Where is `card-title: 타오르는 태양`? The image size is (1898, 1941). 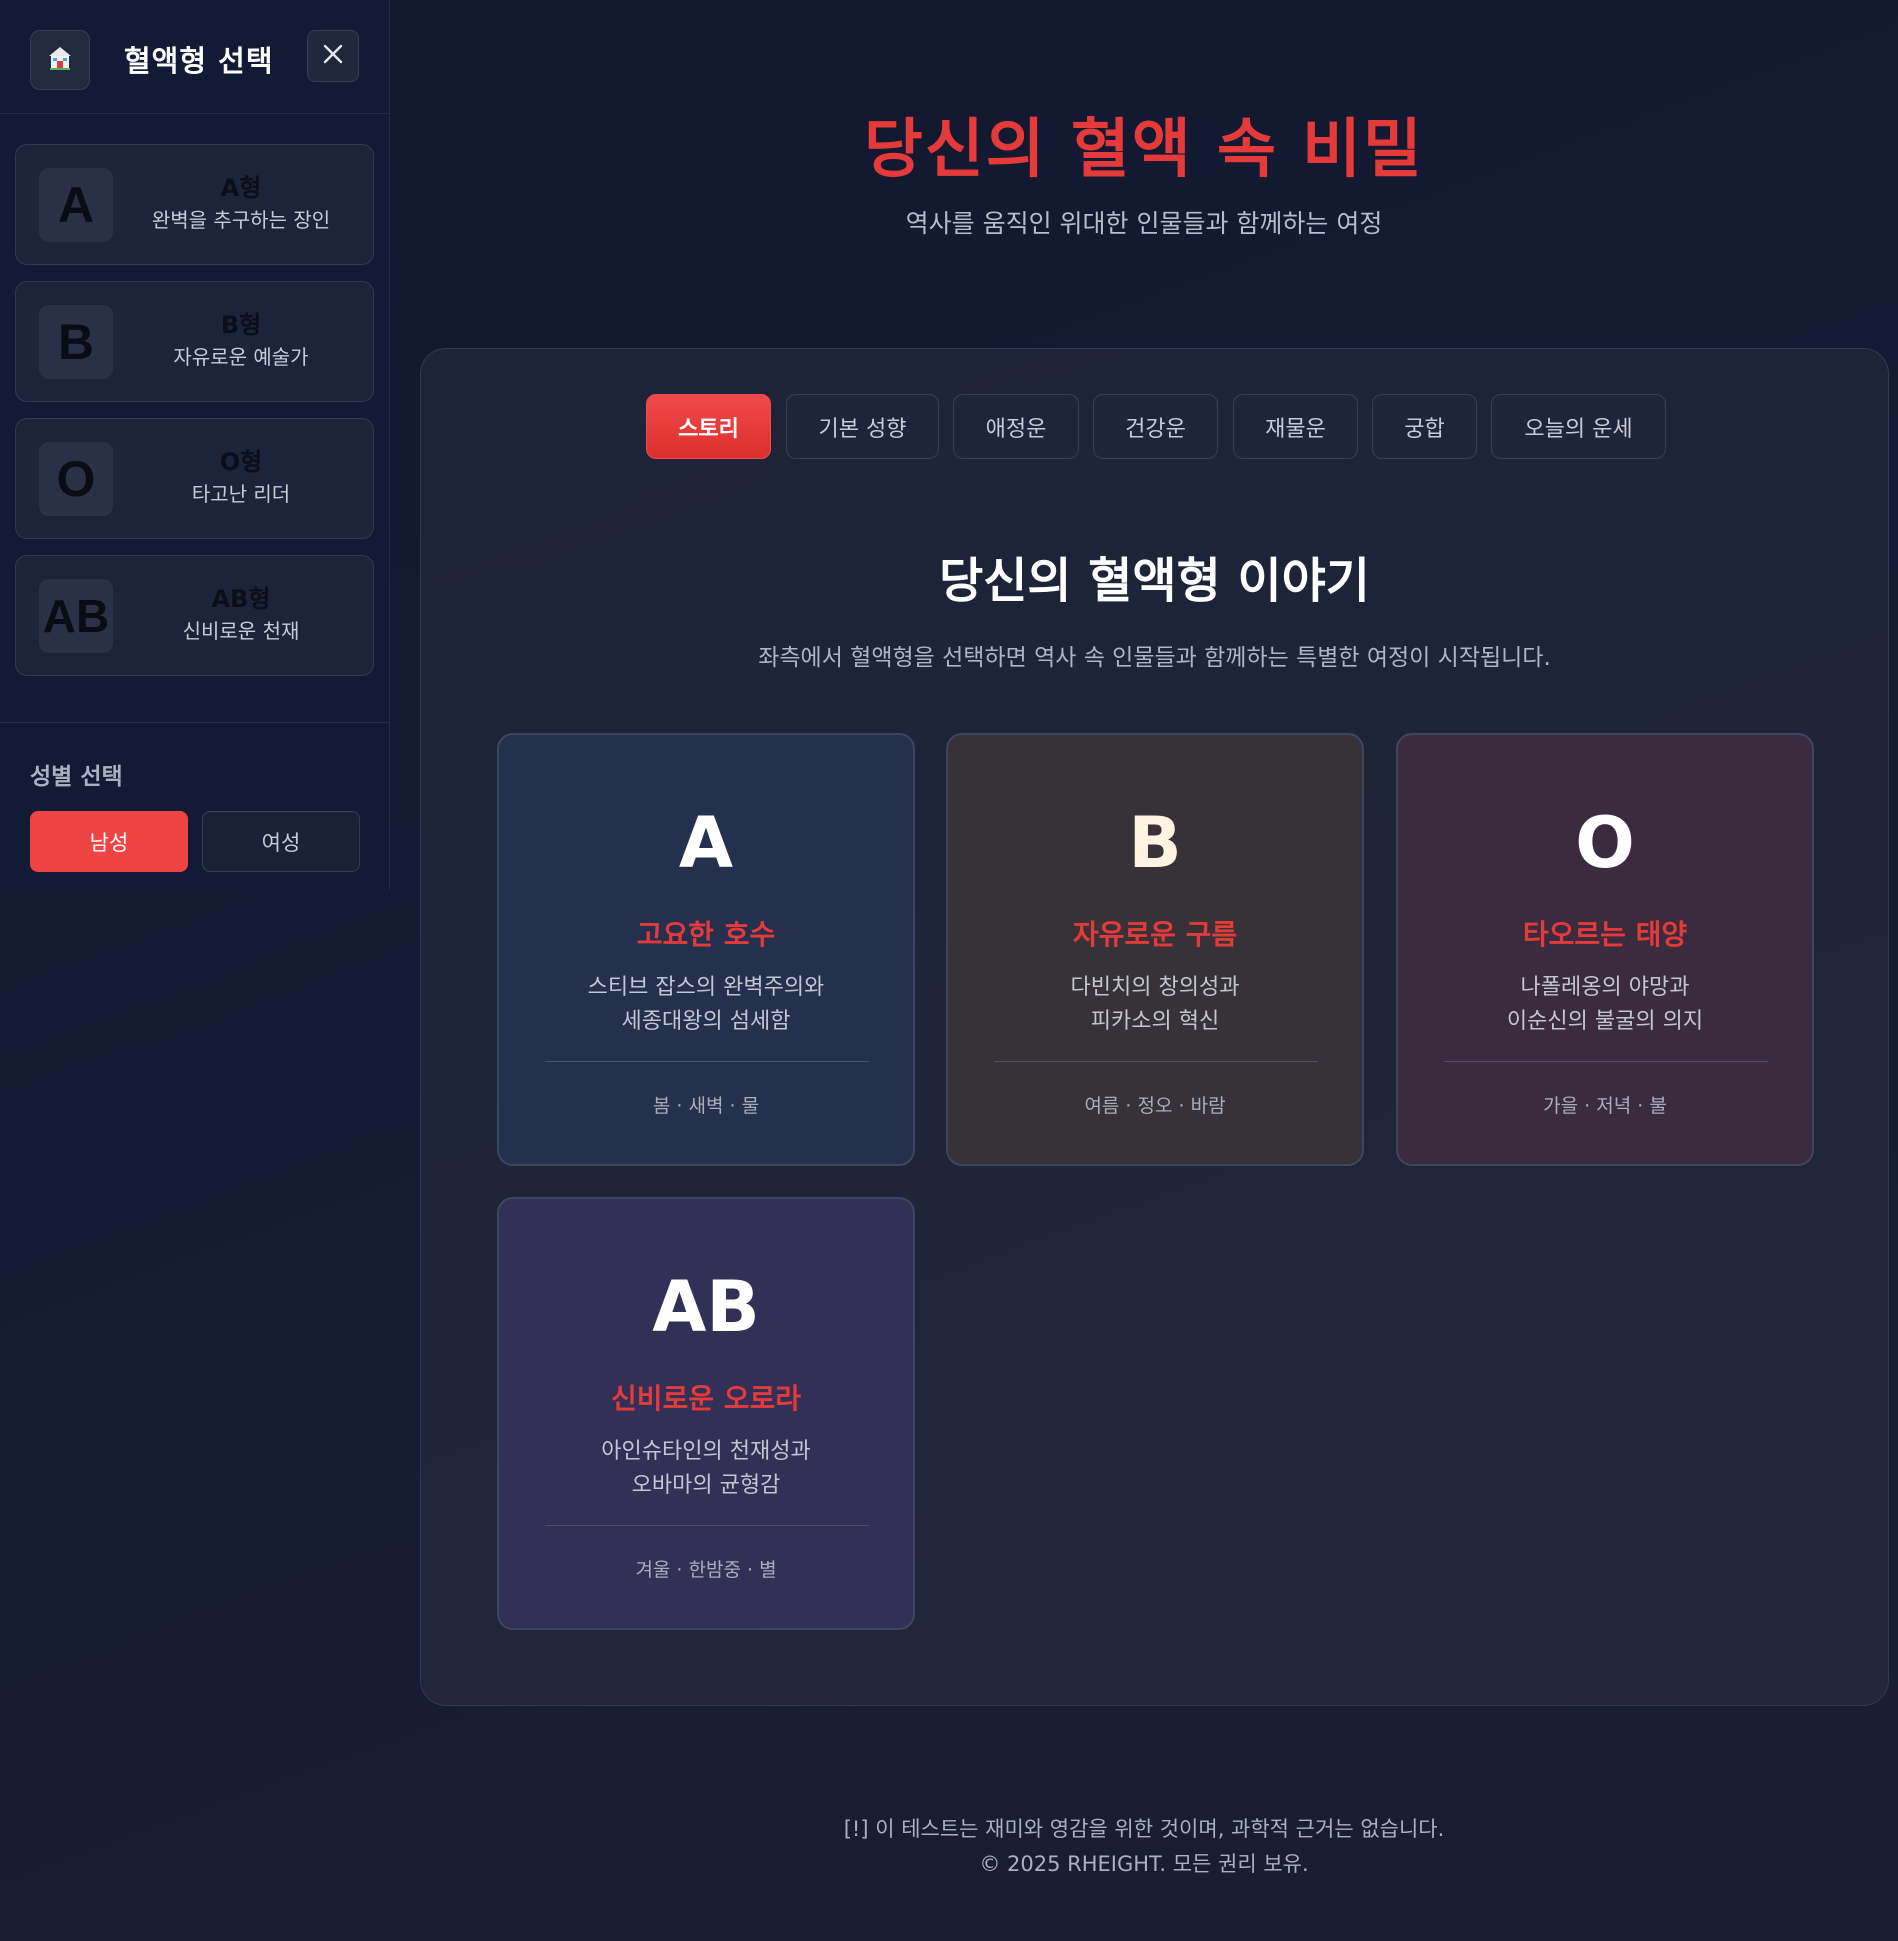 card-title: 타오르는 태양 is located at coordinates (1605, 934).